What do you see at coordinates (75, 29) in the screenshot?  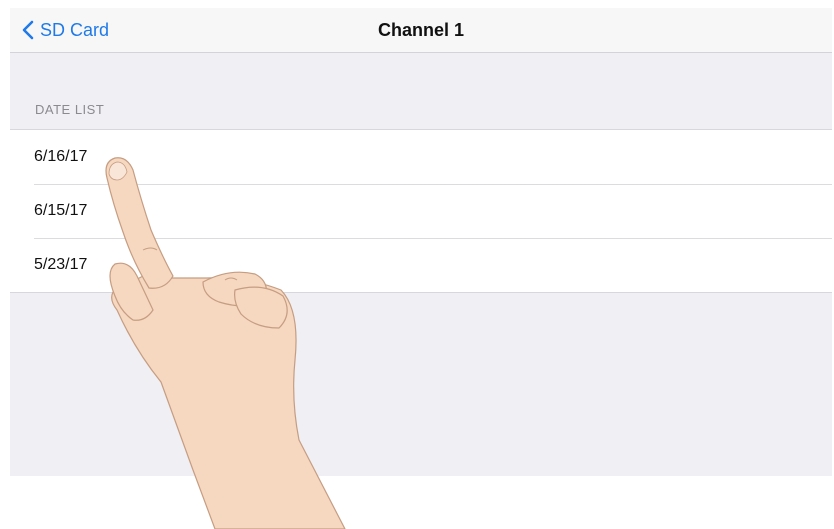 I see `back-button-label: SD Card` at bounding box center [75, 29].